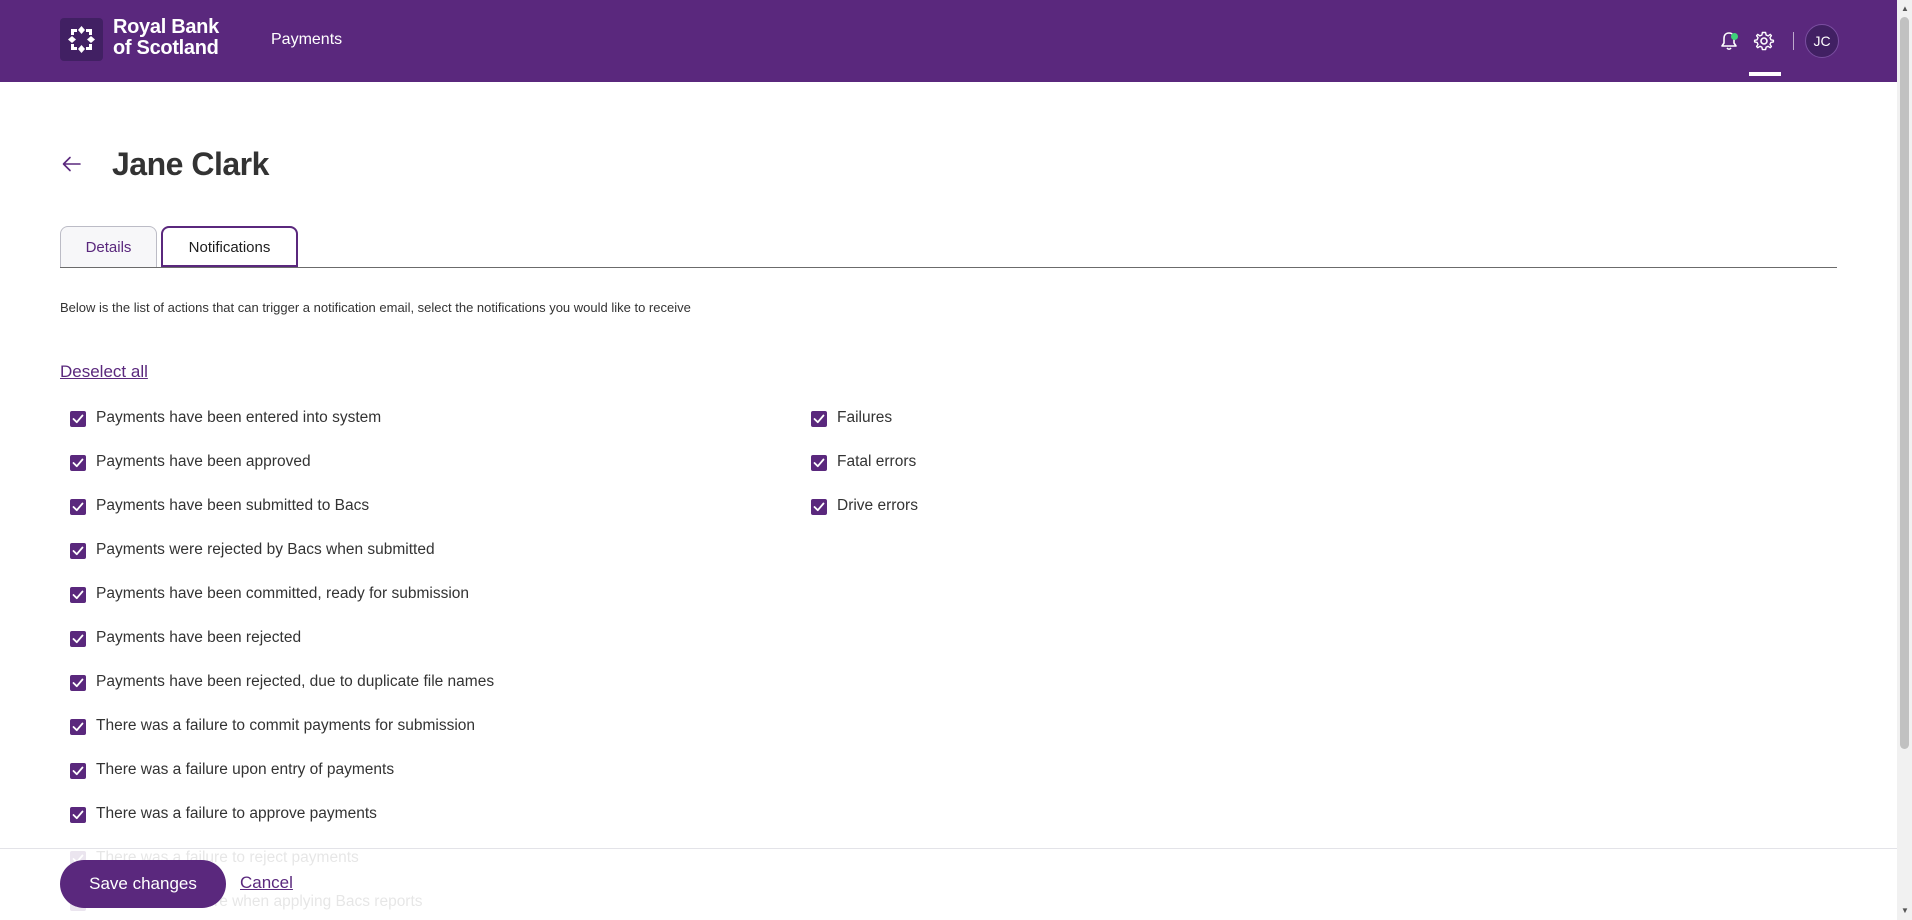 This screenshot has height=920, width=1912. Describe the element at coordinates (72, 164) in the screenshot. I see `back-arrow-icon` at that location.